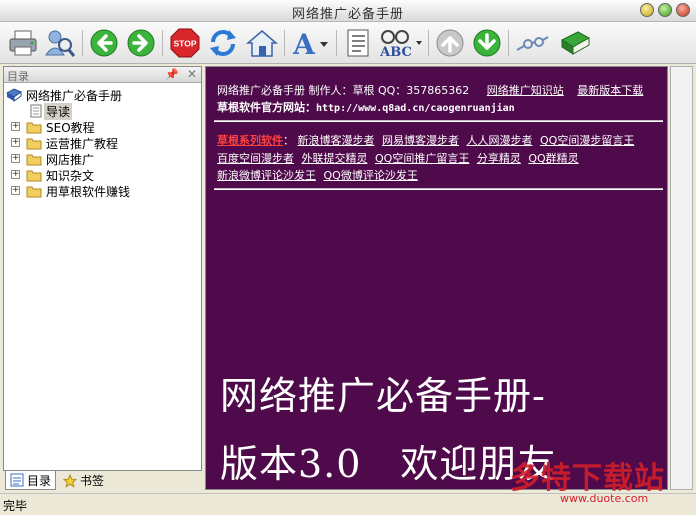  I want to click on software-link: QQ空间漫步留言王, so click(587, 140).